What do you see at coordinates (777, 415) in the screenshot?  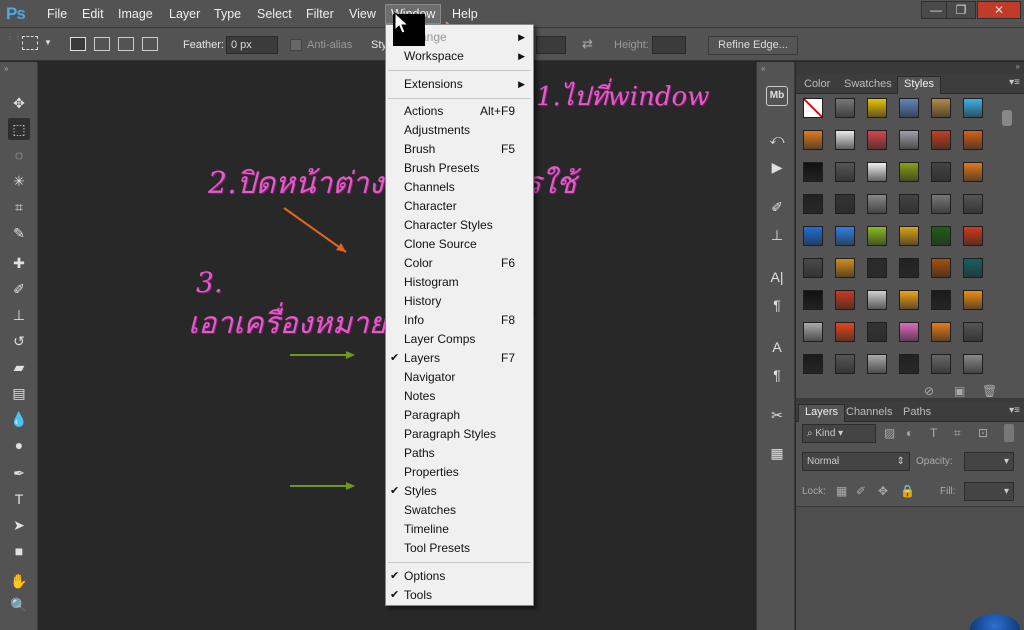 I see `tools-presets-icon: ✂` at bounding box center [777, 415].